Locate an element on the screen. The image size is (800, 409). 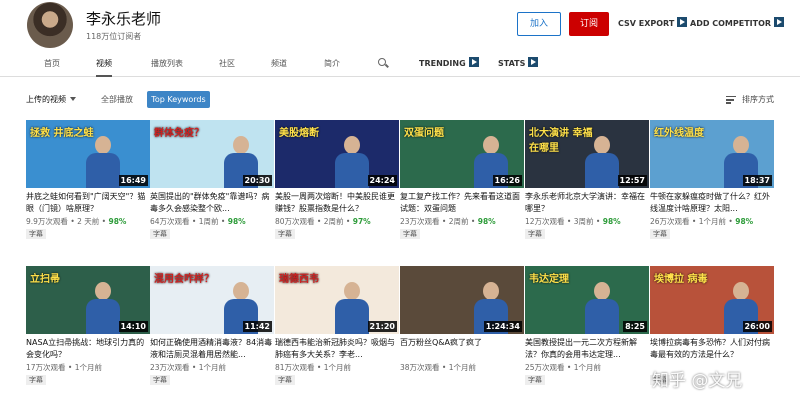
sort-icon is located at coordinates (731, 100).